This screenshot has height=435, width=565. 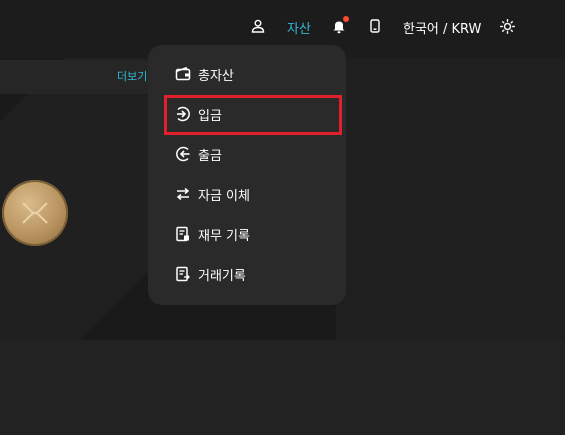 I want to click on menu-item-label: 거래기록, so click(x=222, y=276).